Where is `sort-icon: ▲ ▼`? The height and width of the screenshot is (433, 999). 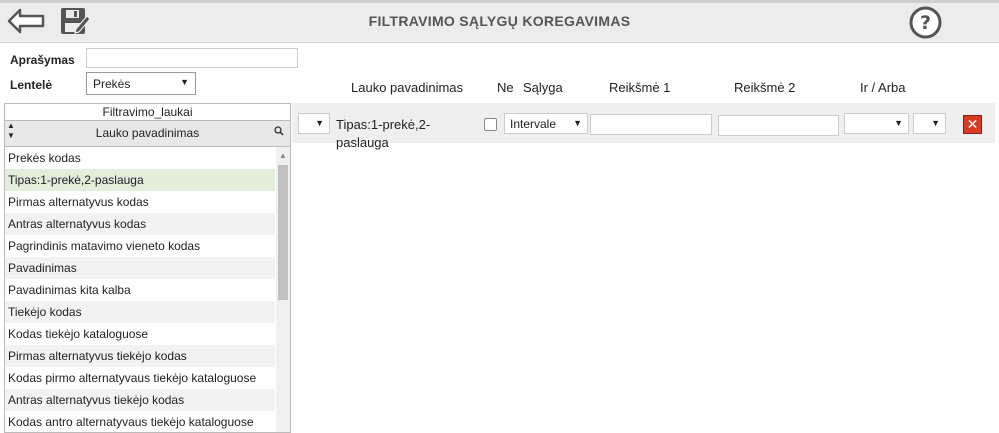
sort-icon: ▲ ▼ is located at coordinates (11, 131).